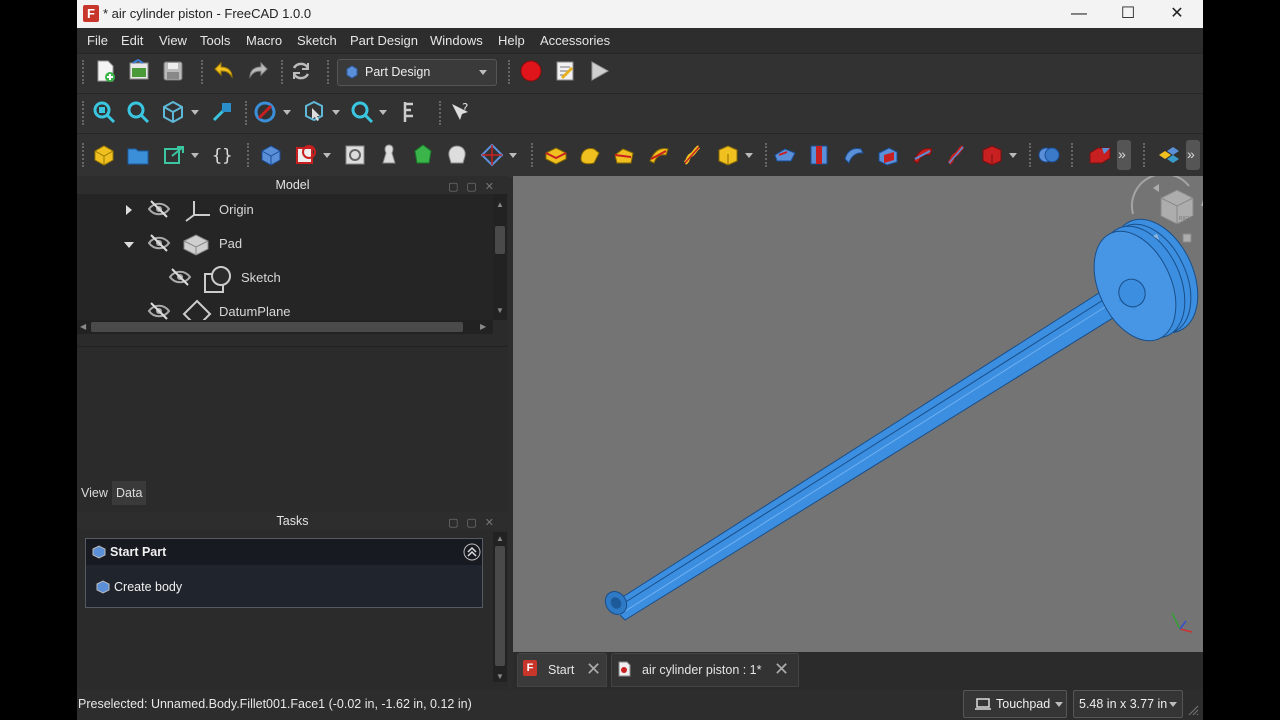 This screenshot has height=720, width=1280. I want to click on bounding-box-icon, so click(222, 112).